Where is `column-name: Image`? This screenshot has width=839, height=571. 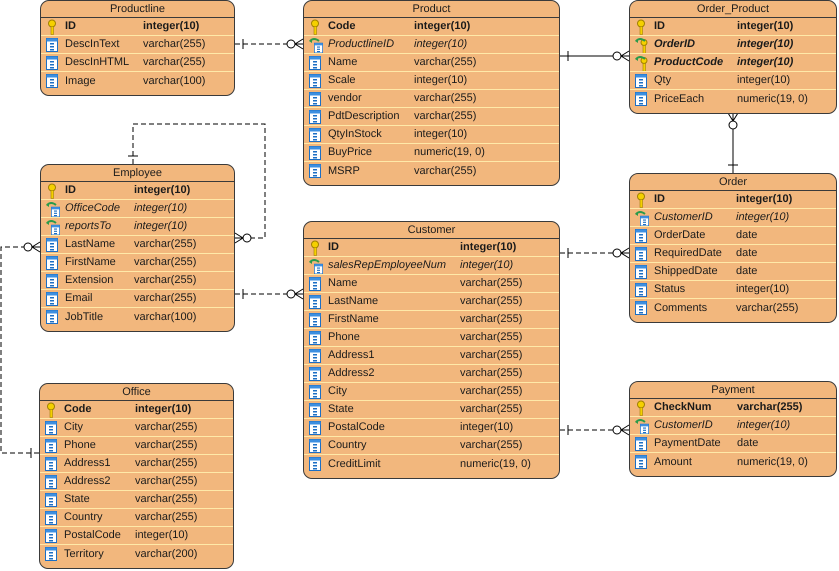 column-name: Image is located at coordinates (81, 81).